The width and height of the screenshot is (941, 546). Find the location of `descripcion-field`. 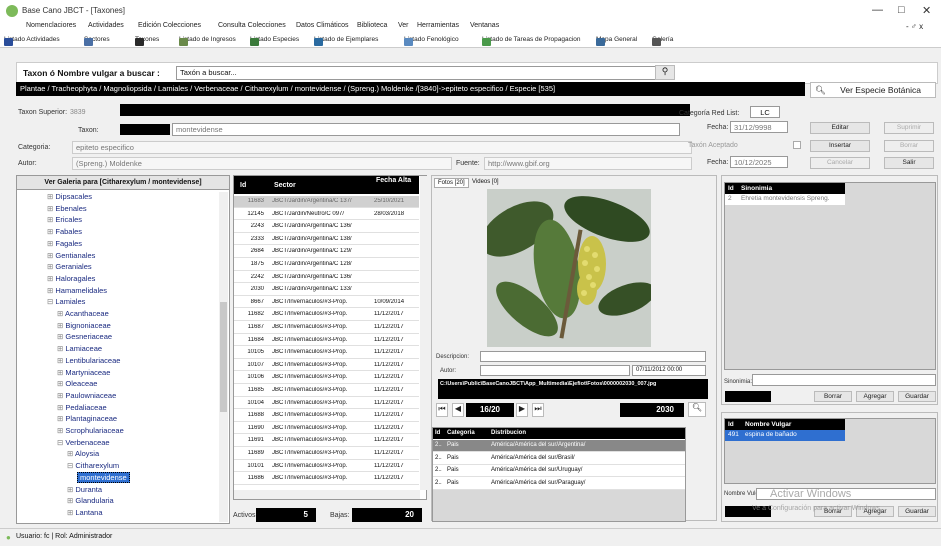

descripcion-field is located at coordinates (593, 356).